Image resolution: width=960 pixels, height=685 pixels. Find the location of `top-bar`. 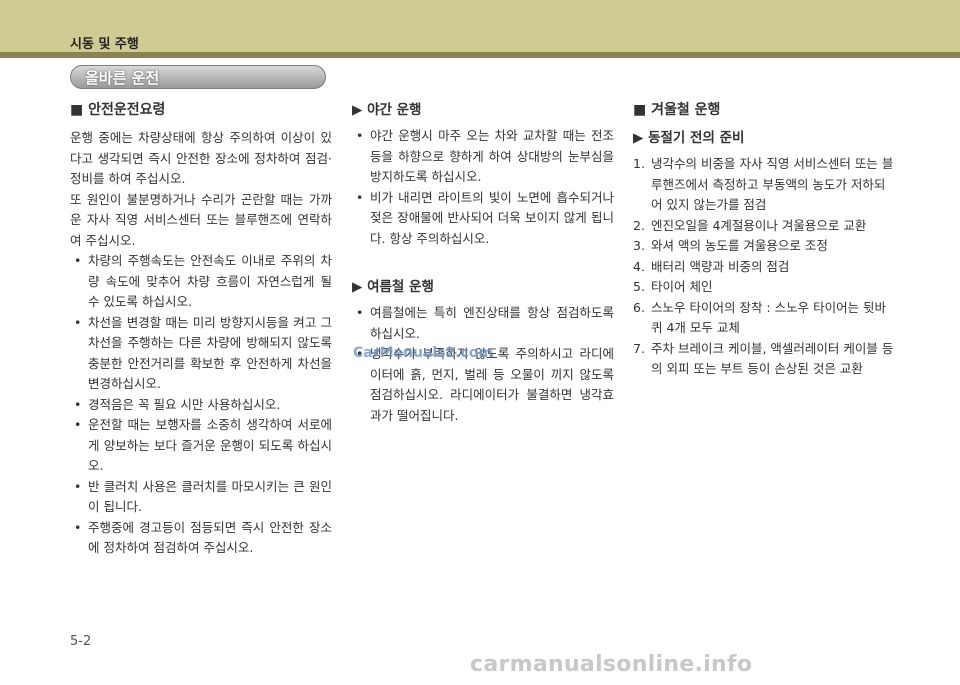

top-bar is located at coordinates (480, 26).